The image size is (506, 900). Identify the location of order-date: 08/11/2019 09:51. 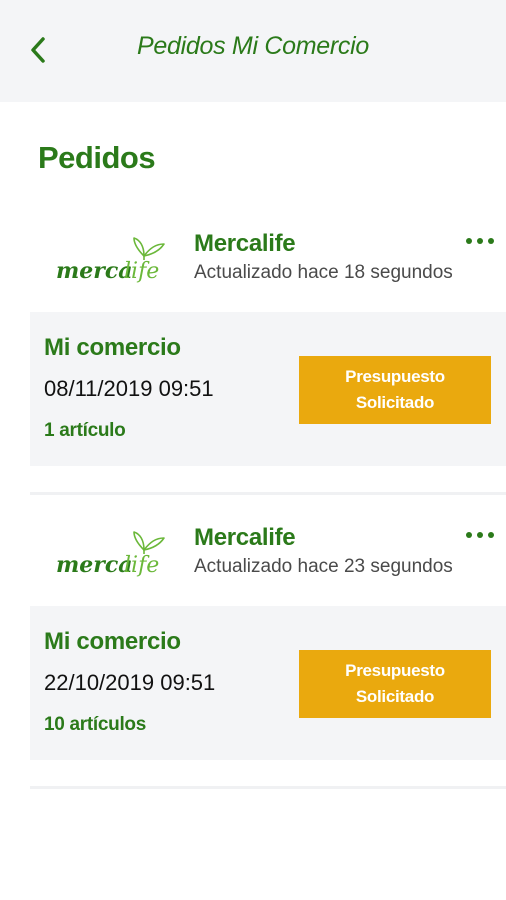
(129, 388).